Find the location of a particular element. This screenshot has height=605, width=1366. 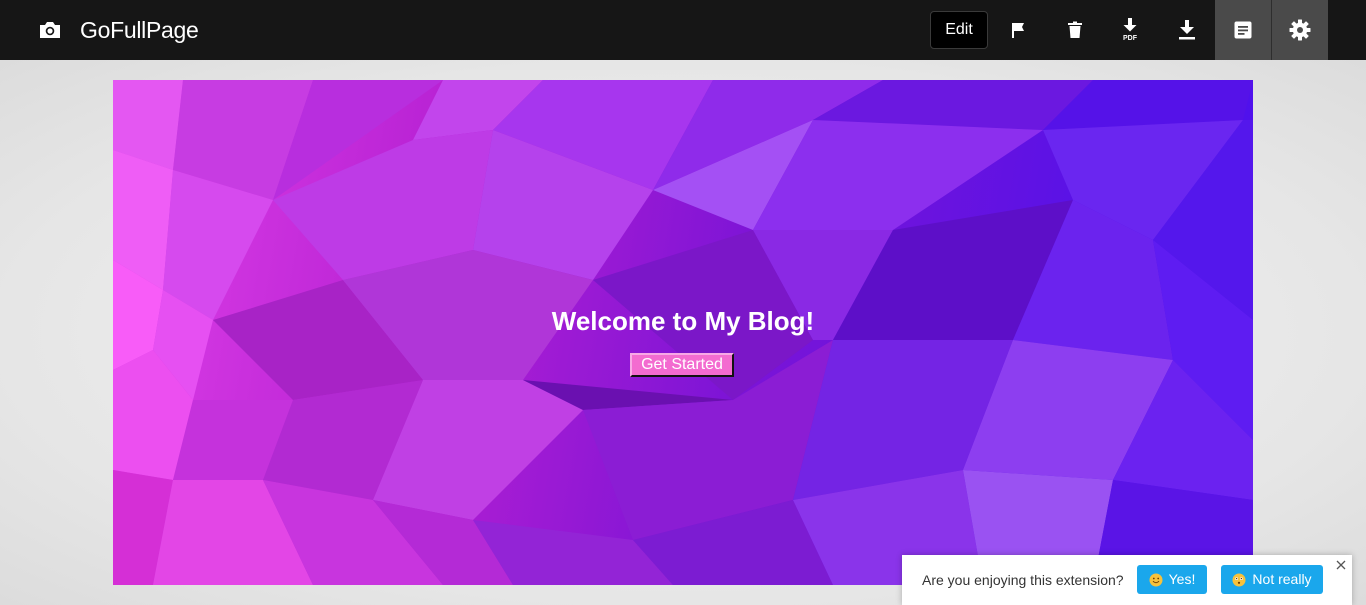

close-icon is located at coordinates (1341, 565).